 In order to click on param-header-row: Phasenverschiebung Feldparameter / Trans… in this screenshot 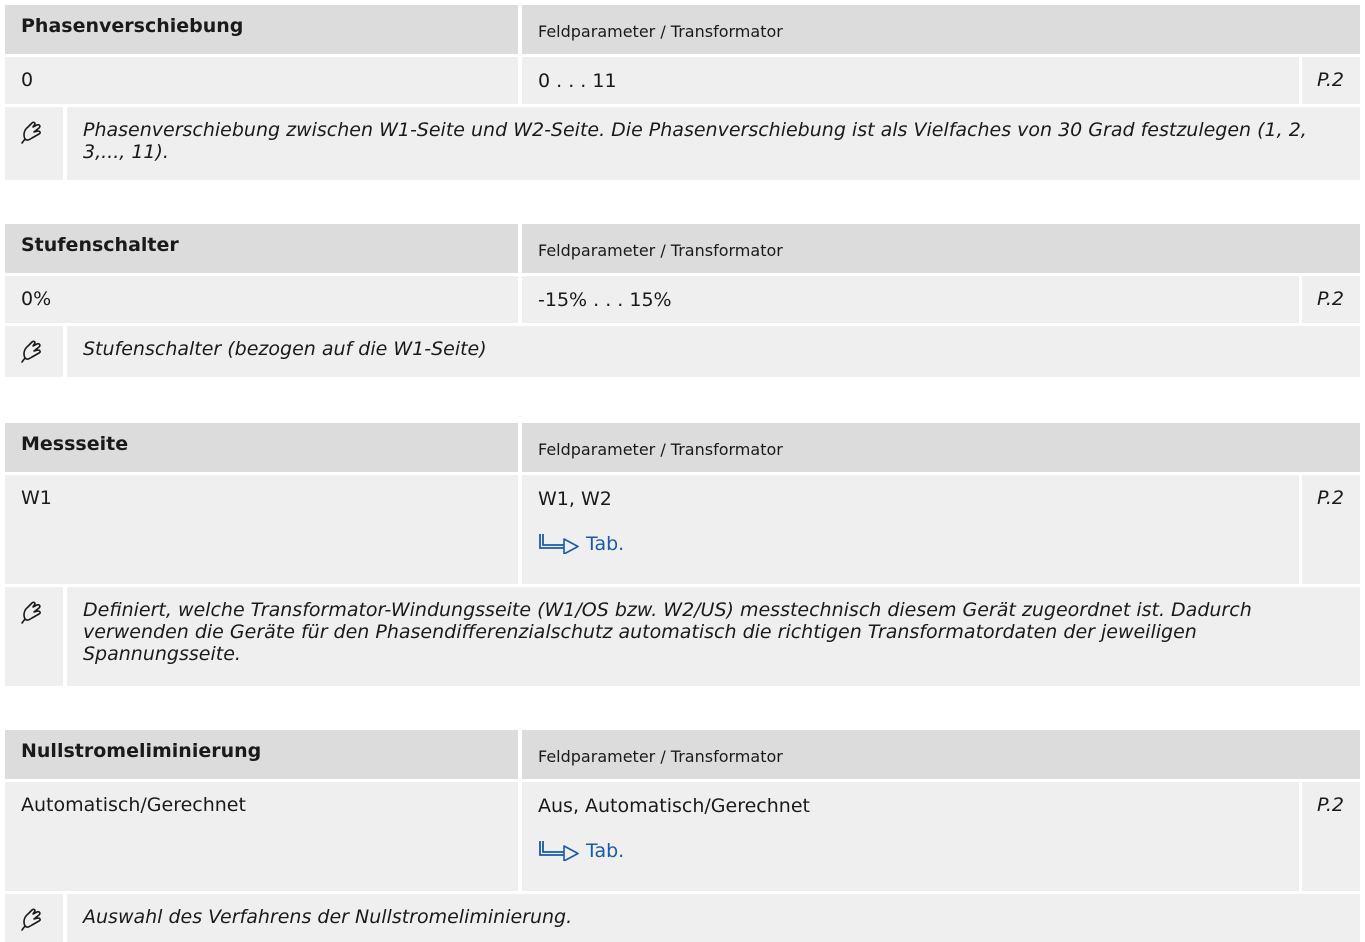, I will do `click(682, 29)`.